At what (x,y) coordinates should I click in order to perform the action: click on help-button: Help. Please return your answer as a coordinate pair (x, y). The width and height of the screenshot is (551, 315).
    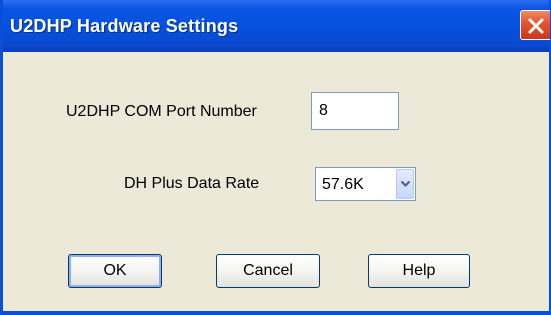
    Looking at the image, I should click on (419, 271).